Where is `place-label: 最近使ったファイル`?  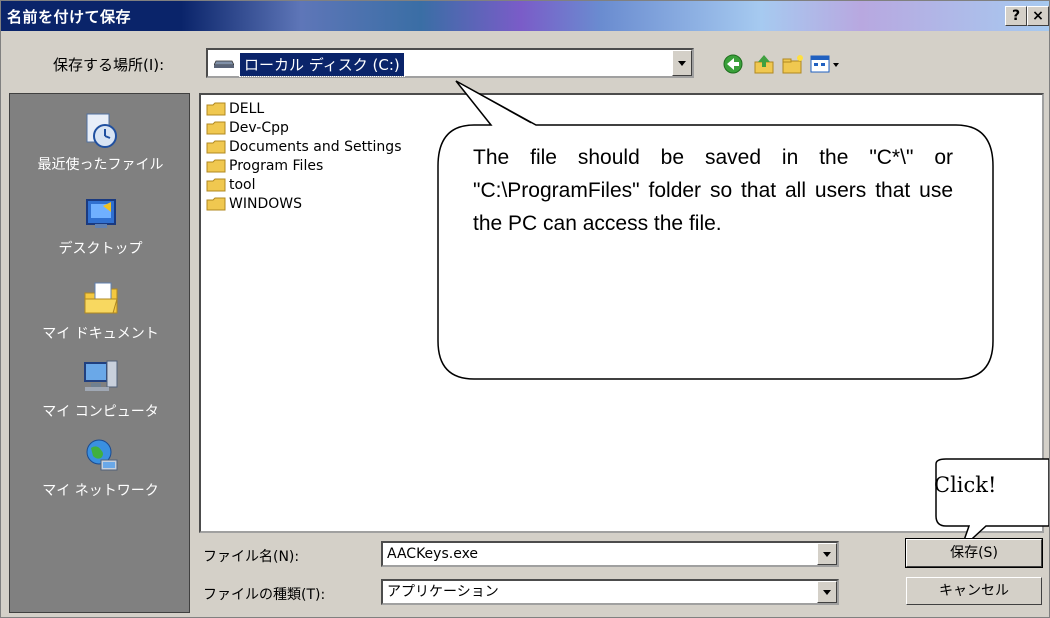
place-label: 最近使ったファイル is located at coordinates (100, 165).